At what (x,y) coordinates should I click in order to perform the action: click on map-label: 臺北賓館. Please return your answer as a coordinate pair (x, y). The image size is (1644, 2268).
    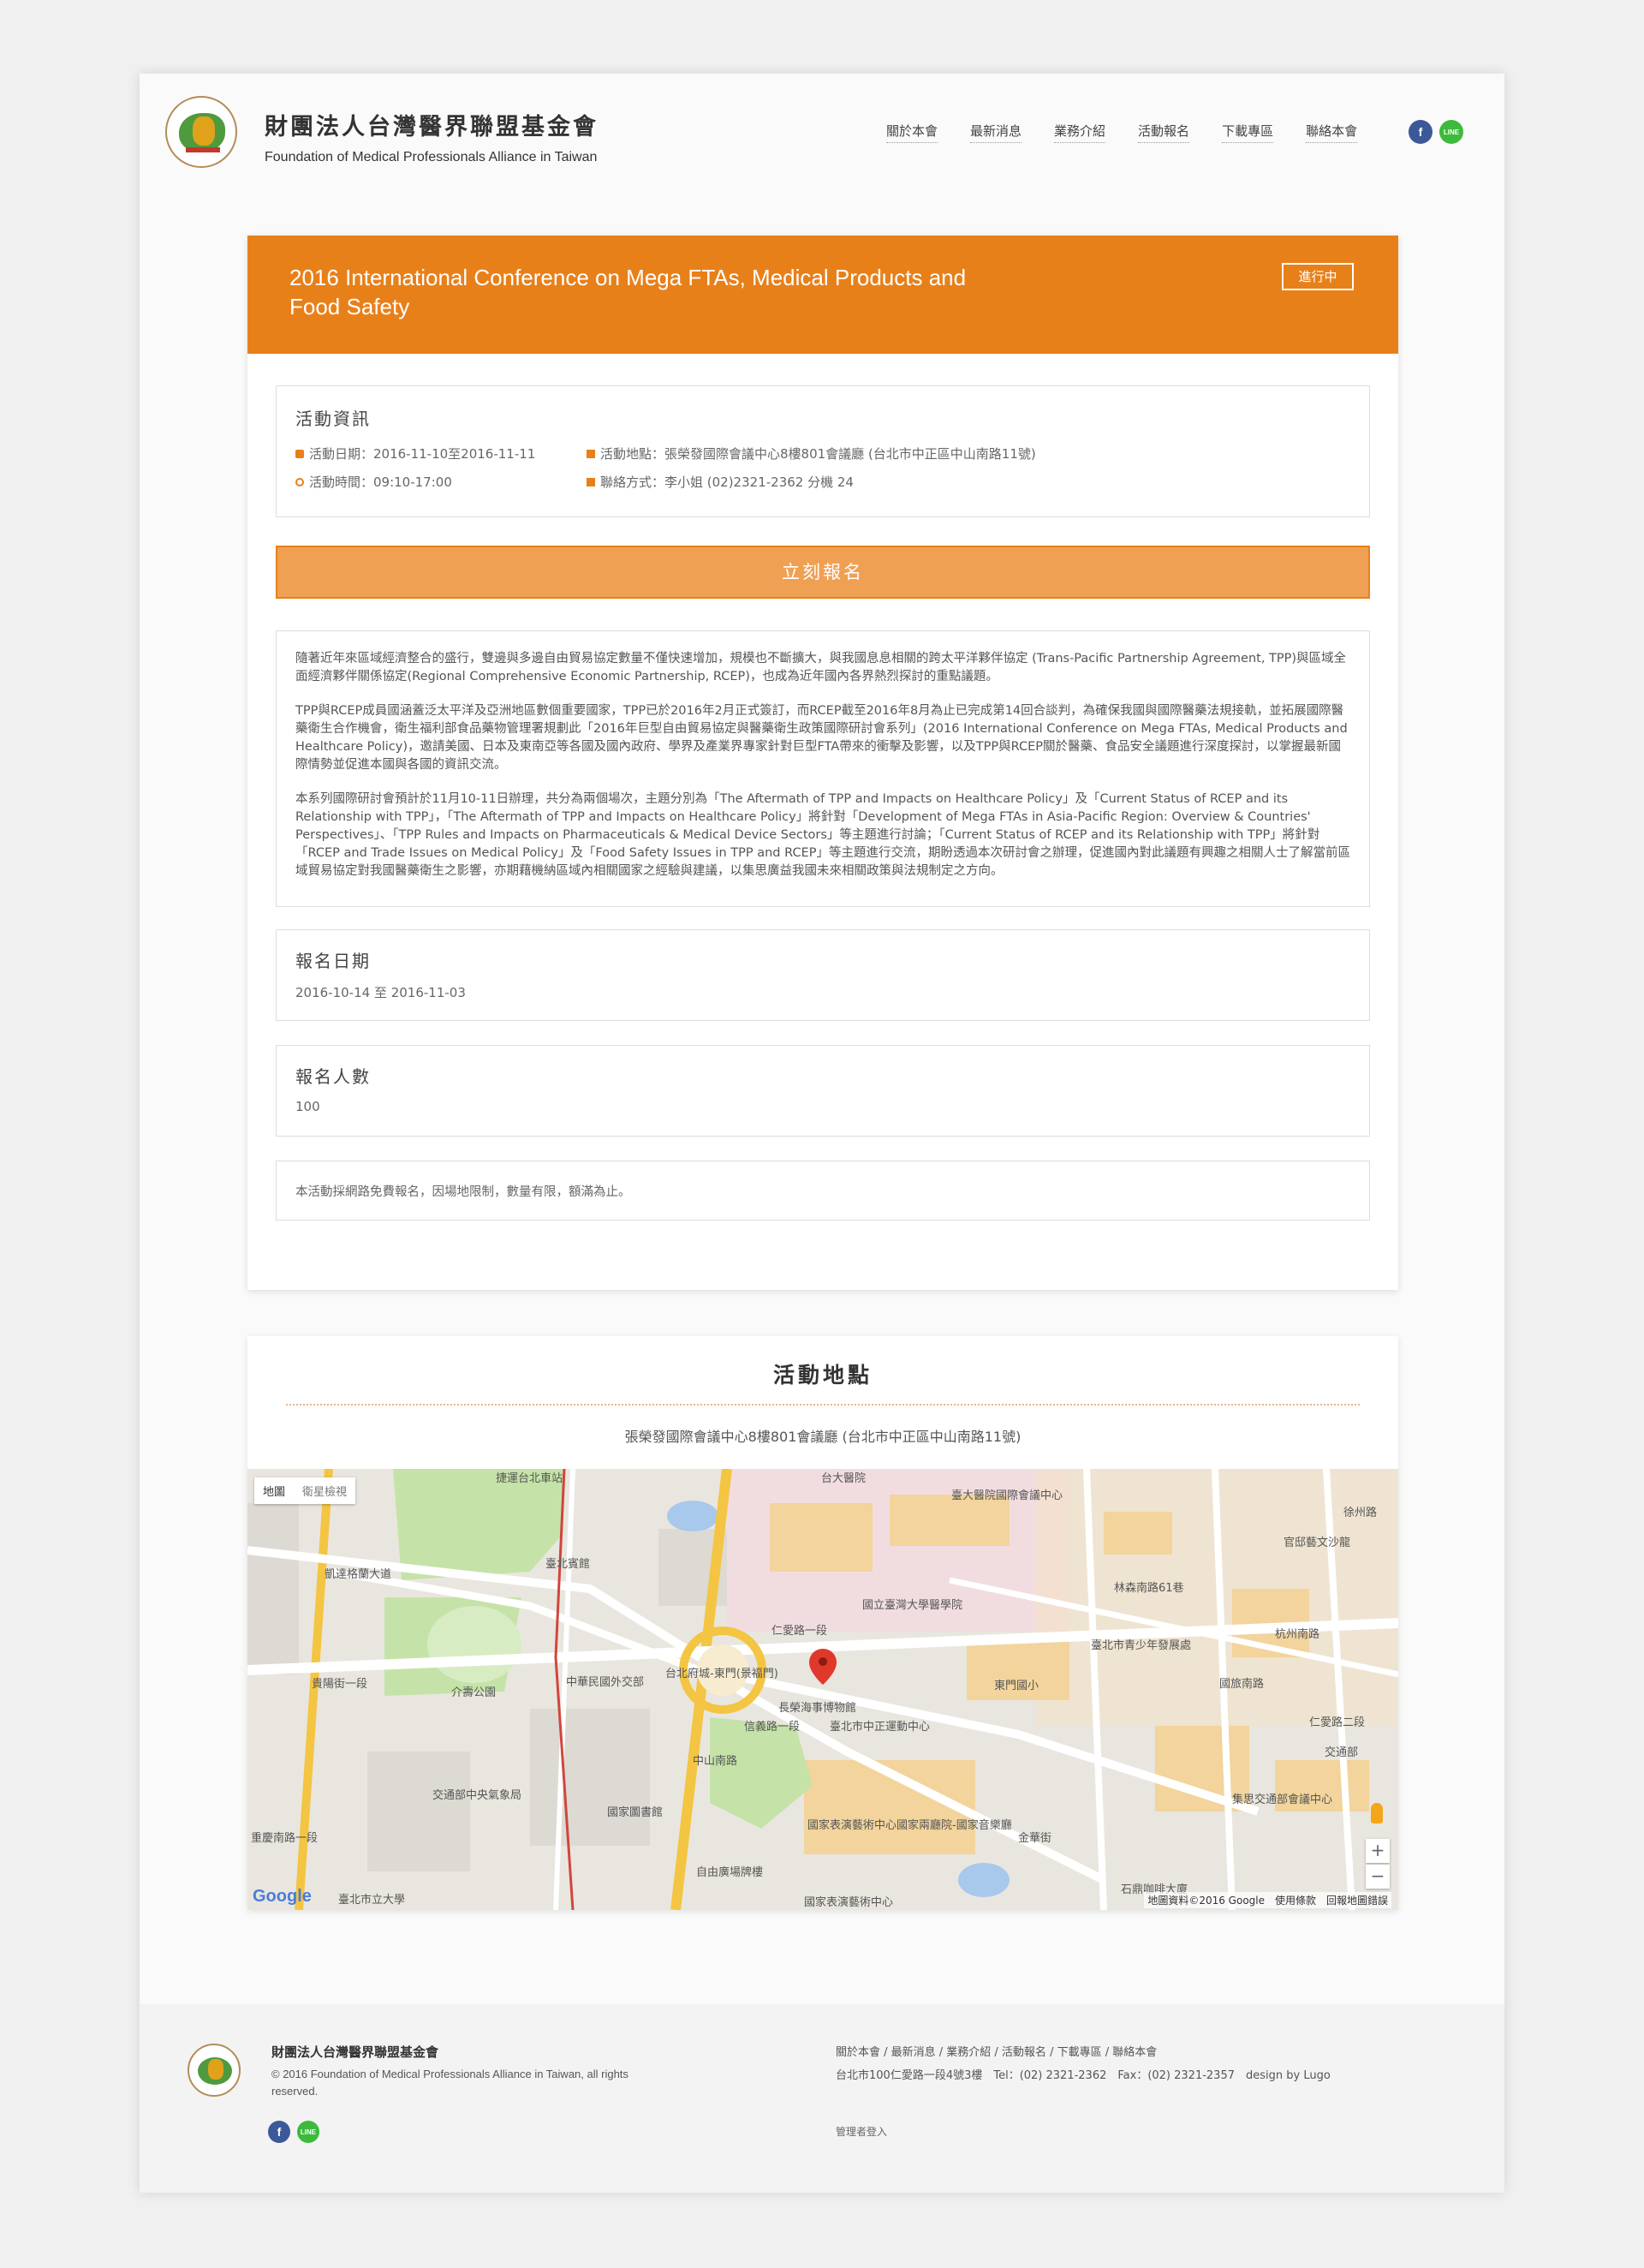
    Looking at the image, I should click on (568, 1565).